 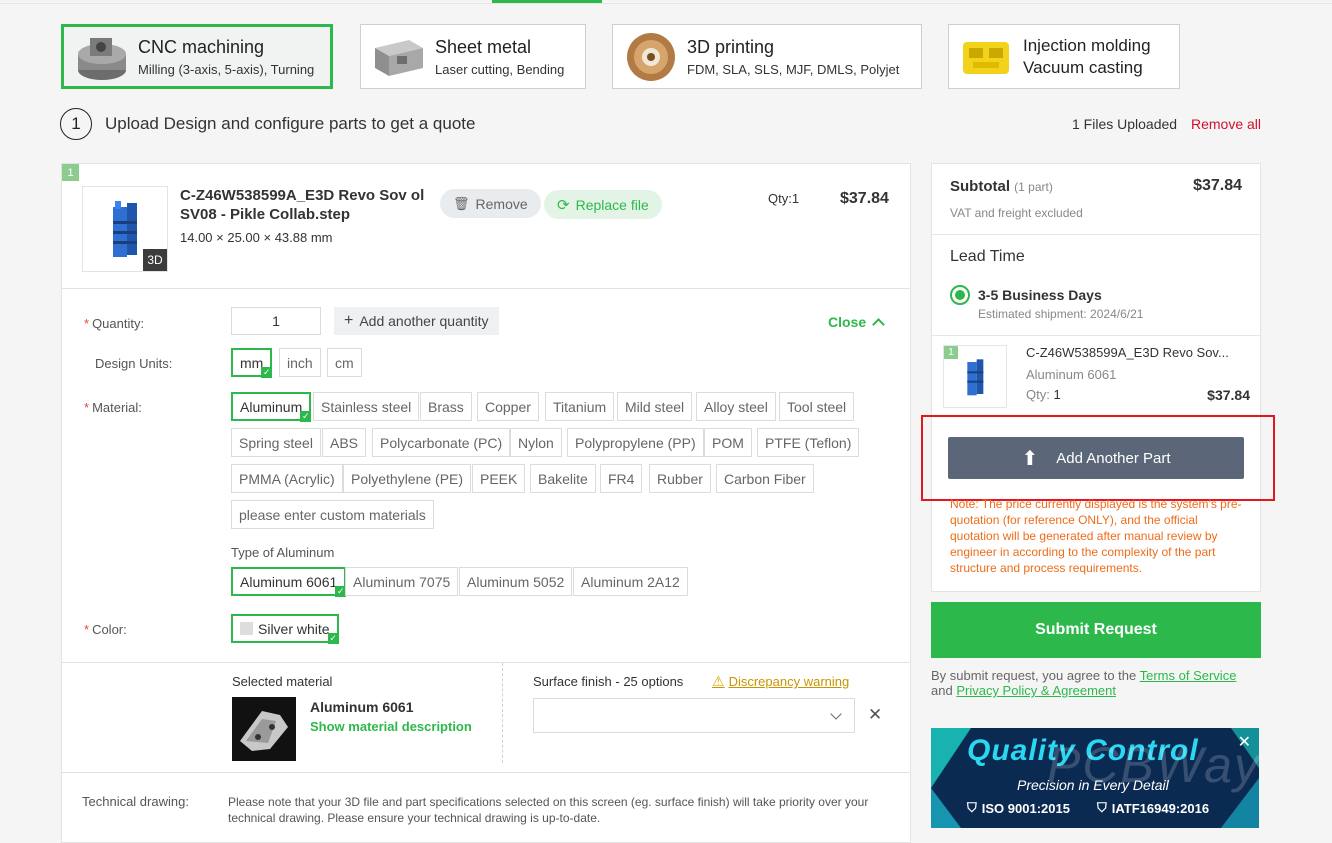 What do you see at coordinates (391, 726) in the screenshot?
I see `show-description-link: Show material description` at bounding box center [391, 726].